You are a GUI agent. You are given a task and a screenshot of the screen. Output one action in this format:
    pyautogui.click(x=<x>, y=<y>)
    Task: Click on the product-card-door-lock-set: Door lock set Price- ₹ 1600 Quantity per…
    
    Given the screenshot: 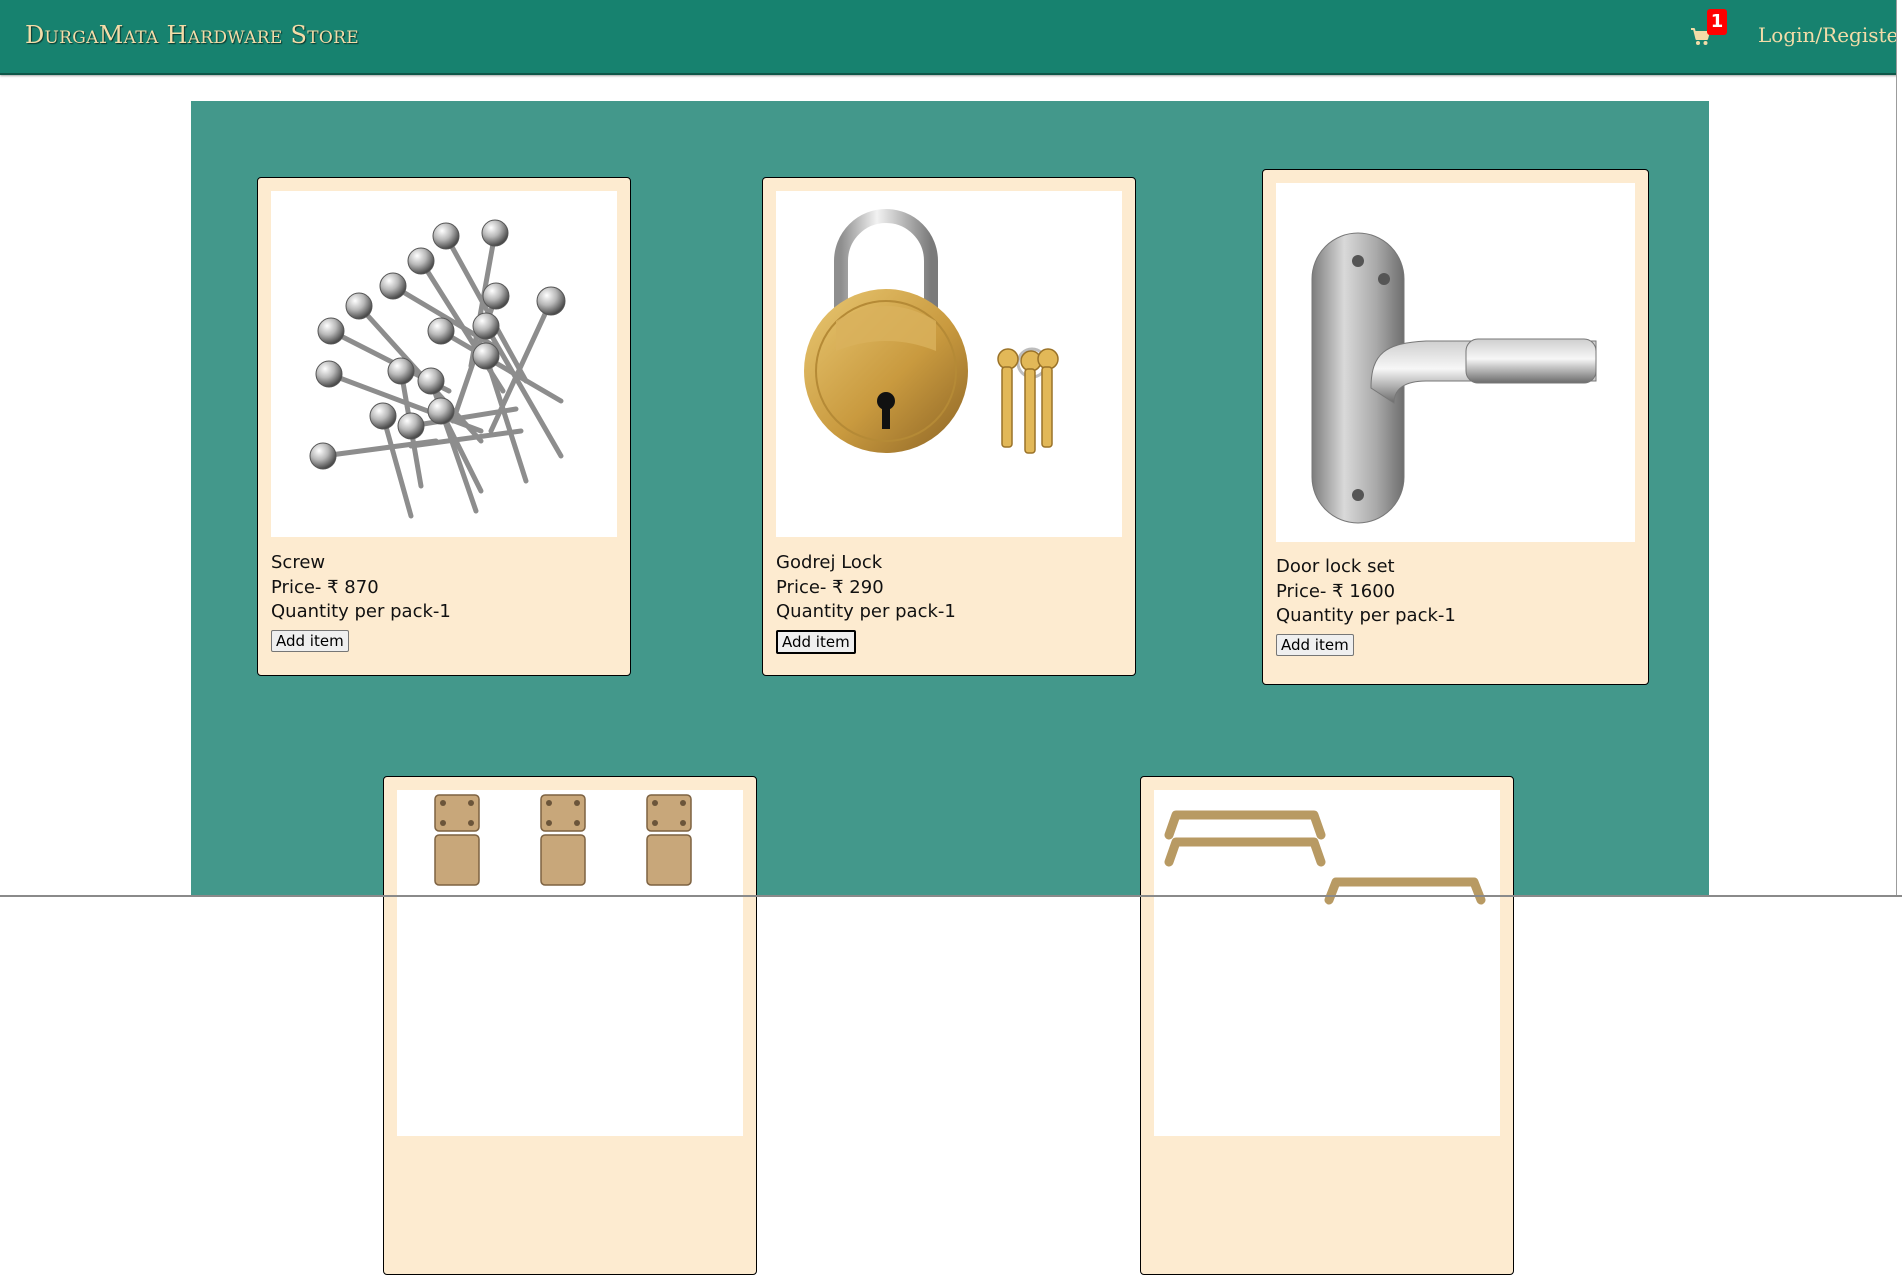 What is the action you would take?
    pyautogui.click(x=1455, y=427)
    